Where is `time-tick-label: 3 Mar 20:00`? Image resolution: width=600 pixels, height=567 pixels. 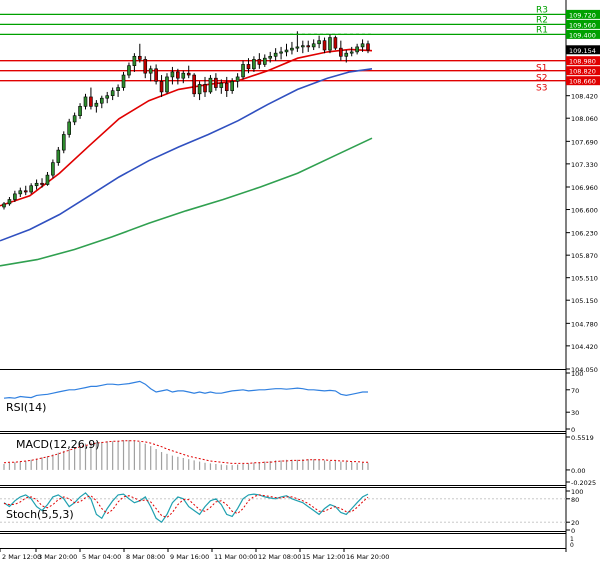
time-tick-label: 3 Mar 20:00 is located at coordinates (57, 557).